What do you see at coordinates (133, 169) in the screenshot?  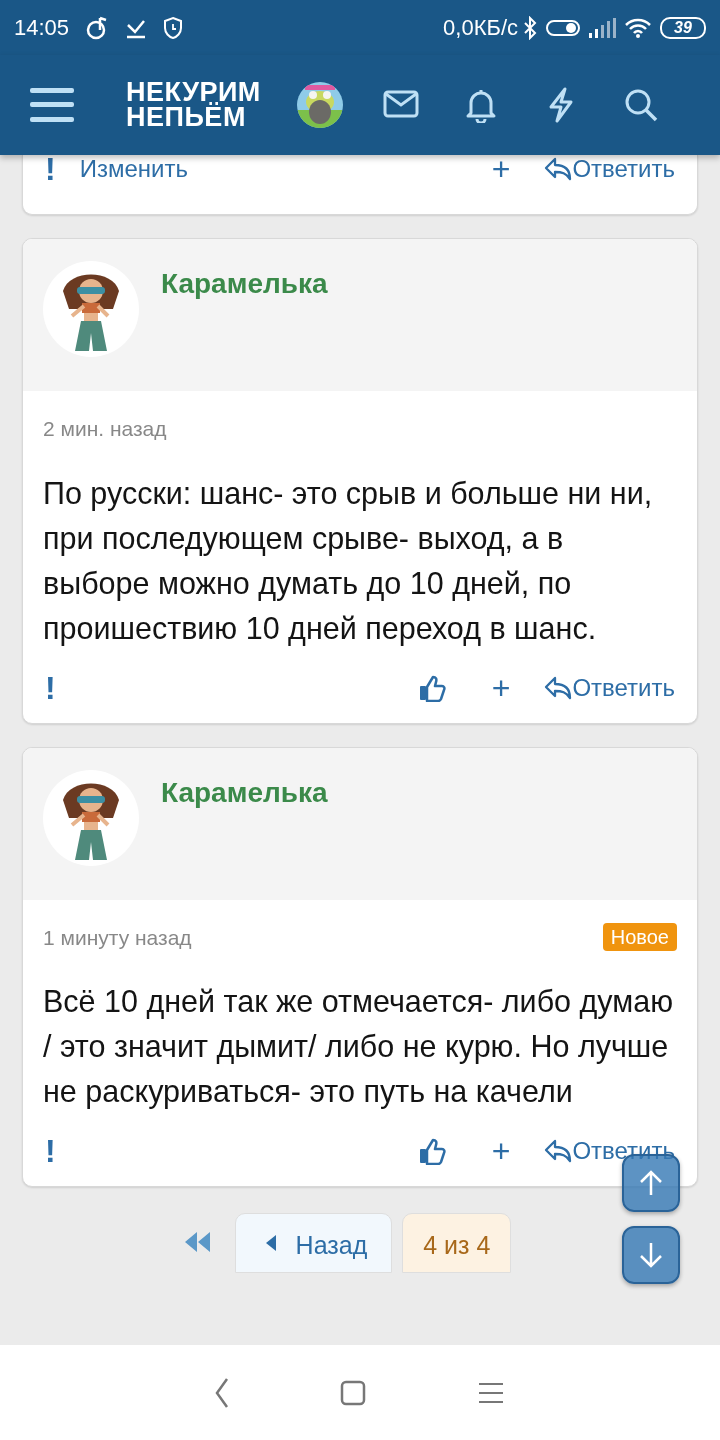 I see `edit-link: Изменить` at bounding box center [133, 169].